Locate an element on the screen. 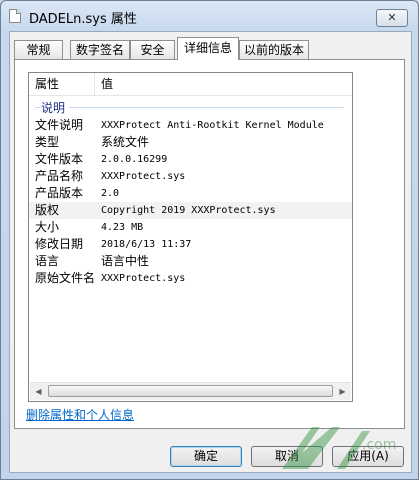 The width and height of the screenshot is (419, 480). property-name: 语言 is located at coordinates (47, 261).